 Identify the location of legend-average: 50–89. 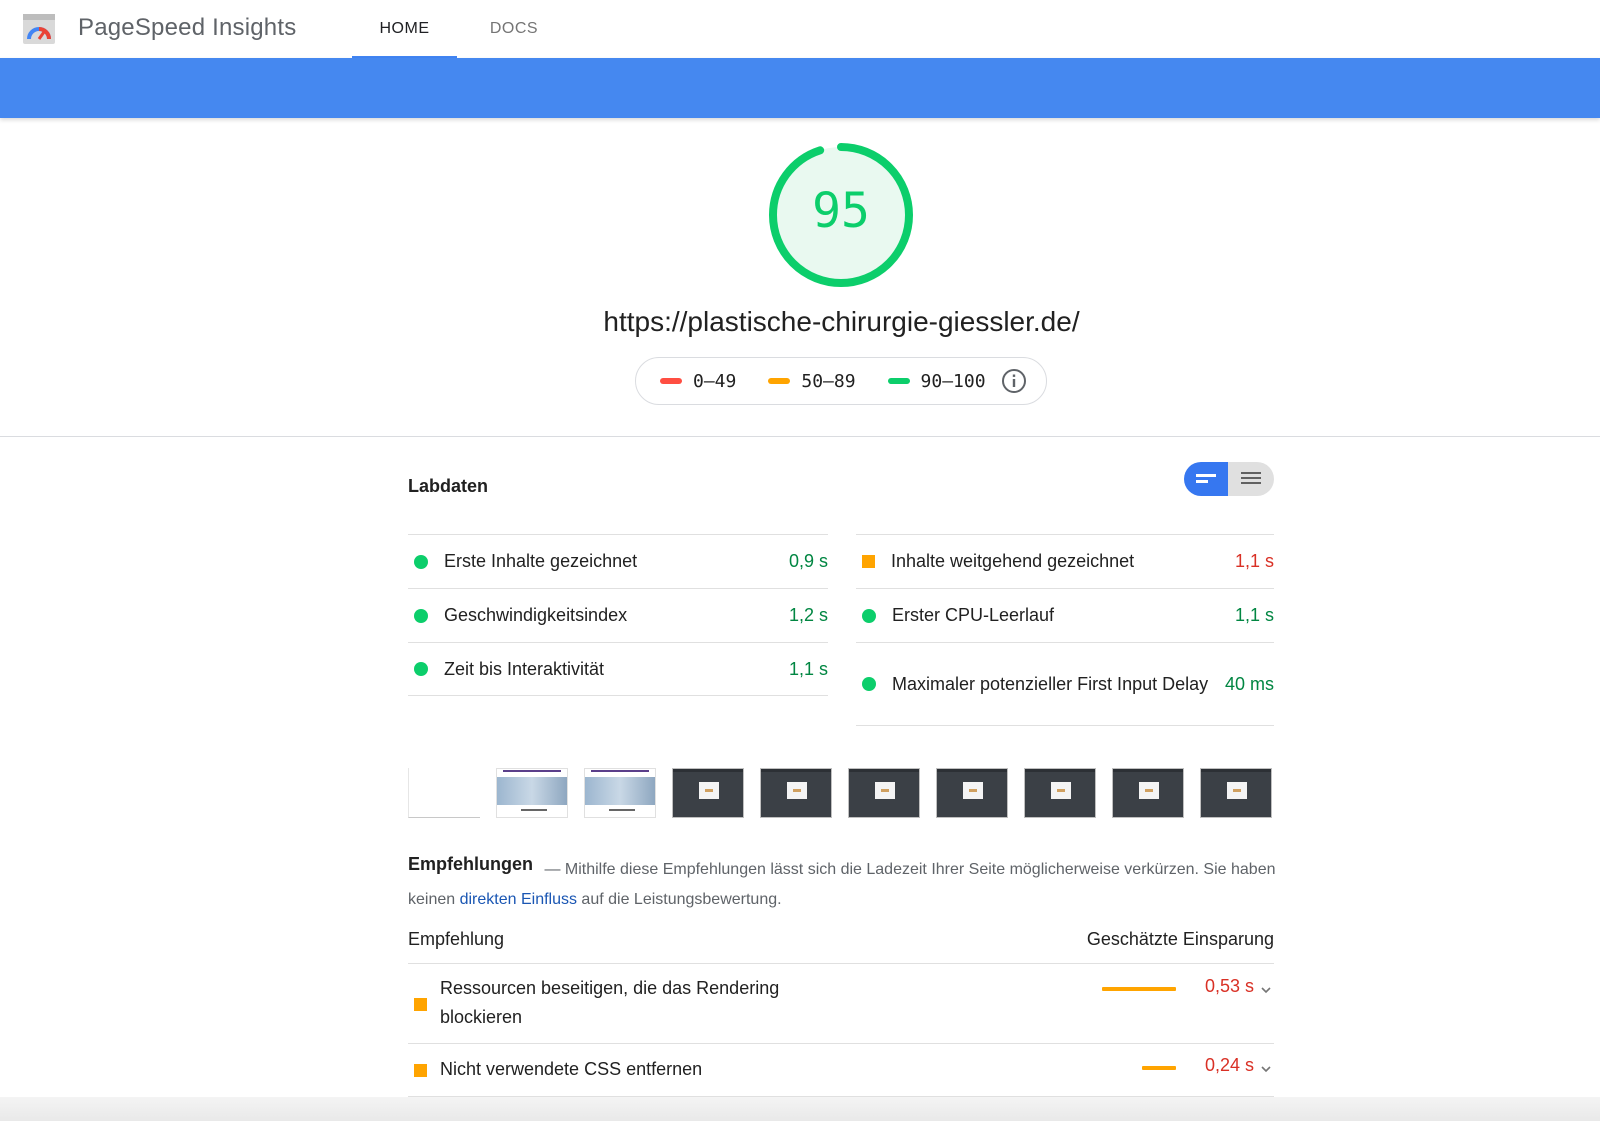
(812, 381).